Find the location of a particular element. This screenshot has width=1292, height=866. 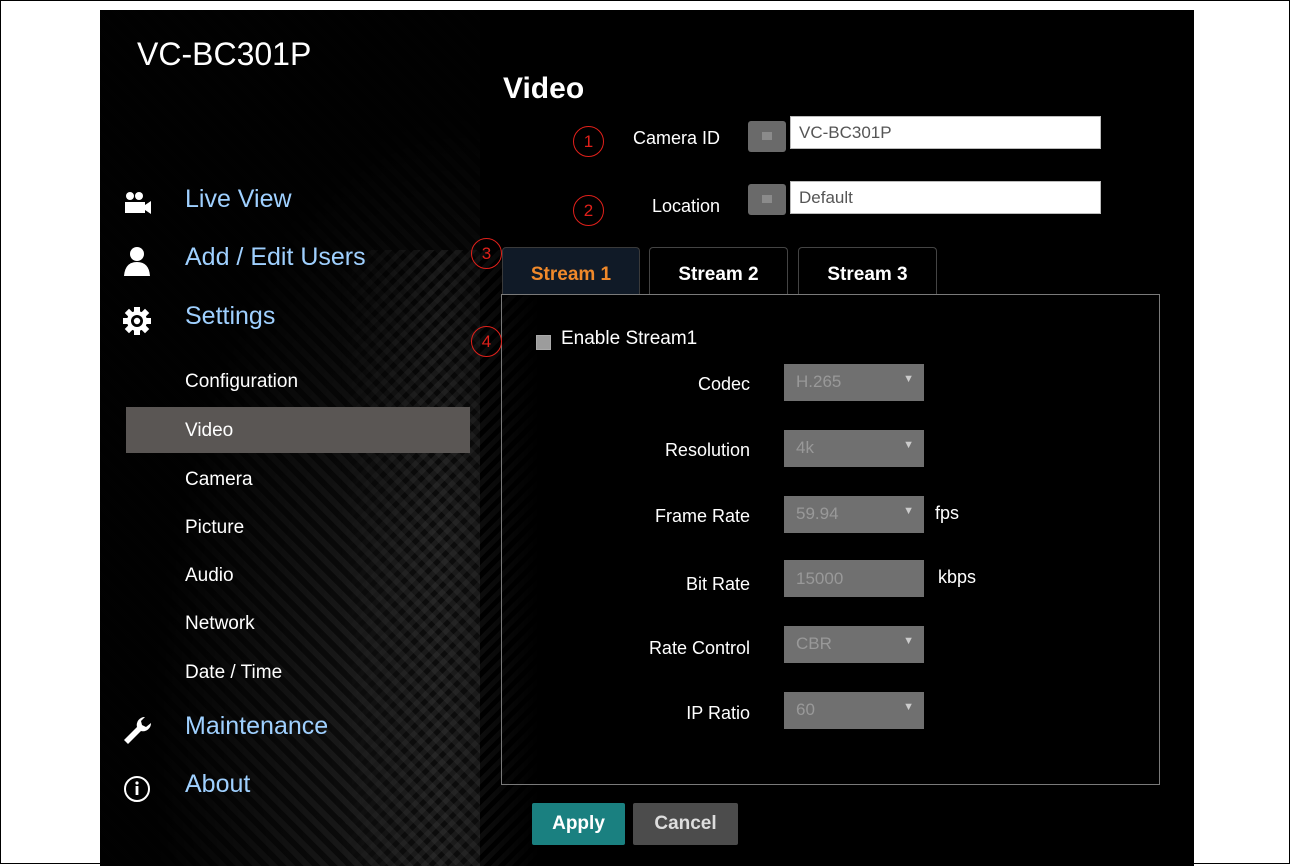

nav-add-edit-users: Add / Edit Users is located at coordinates (245, 259).